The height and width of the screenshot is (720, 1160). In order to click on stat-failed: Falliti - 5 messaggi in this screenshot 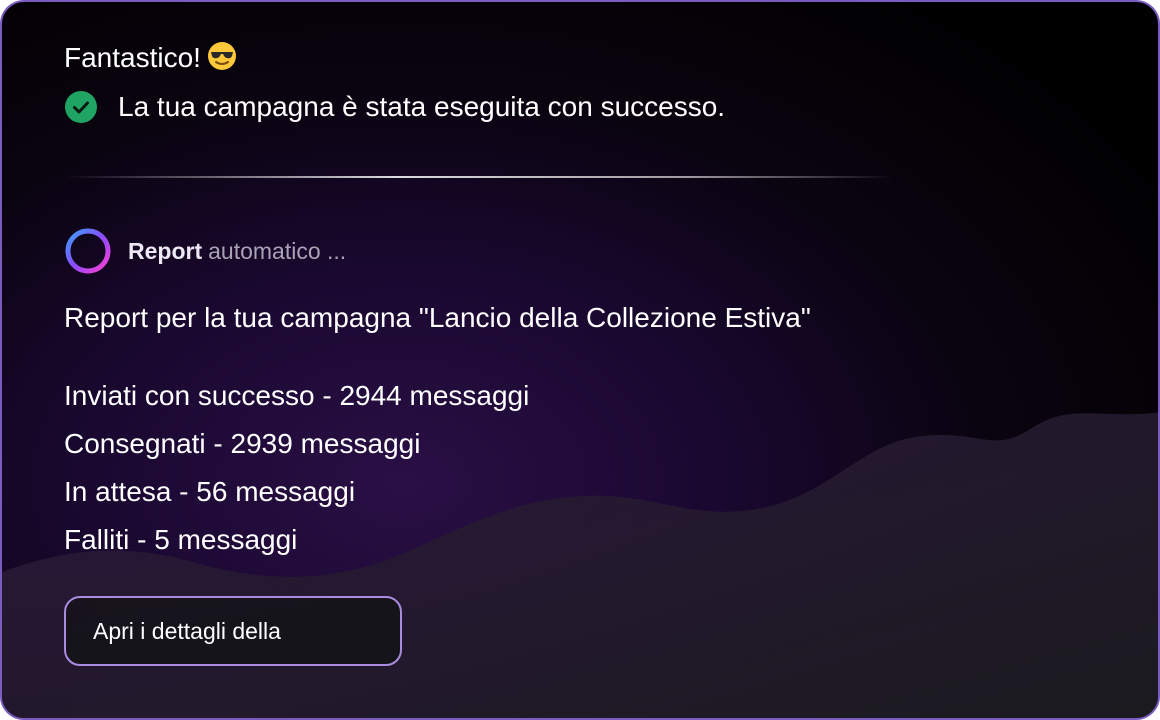, I will do `click(181, 539)`.